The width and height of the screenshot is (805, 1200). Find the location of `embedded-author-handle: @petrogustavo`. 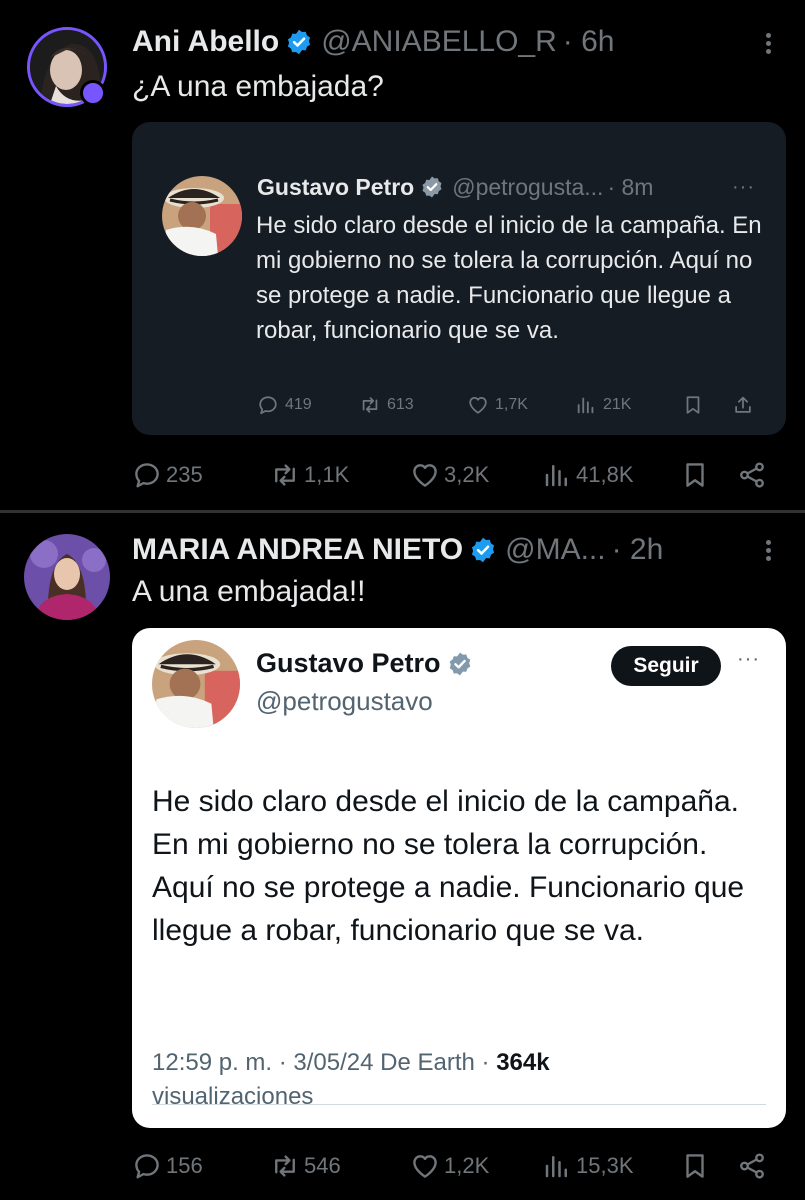

embedded-author-handle: @petrogustavo is located at coordinates (344, 701).